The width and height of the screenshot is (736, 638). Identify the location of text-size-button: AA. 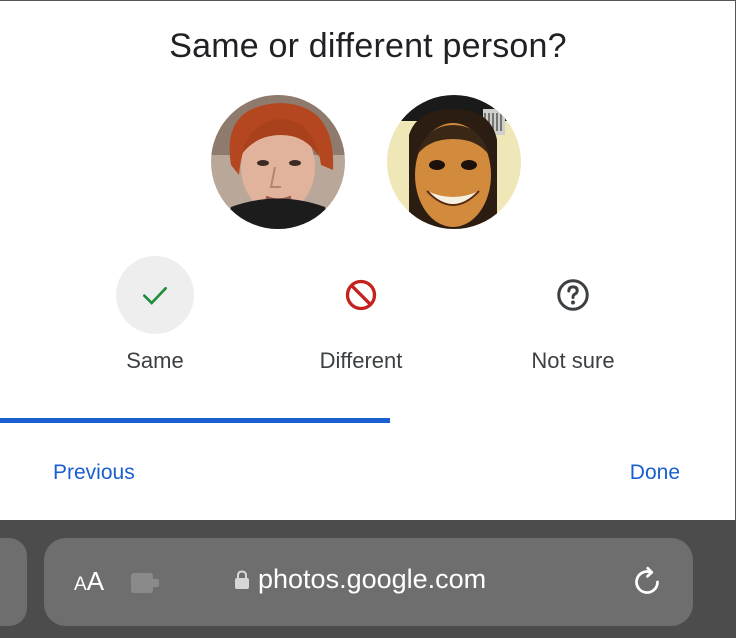
(89, 581).